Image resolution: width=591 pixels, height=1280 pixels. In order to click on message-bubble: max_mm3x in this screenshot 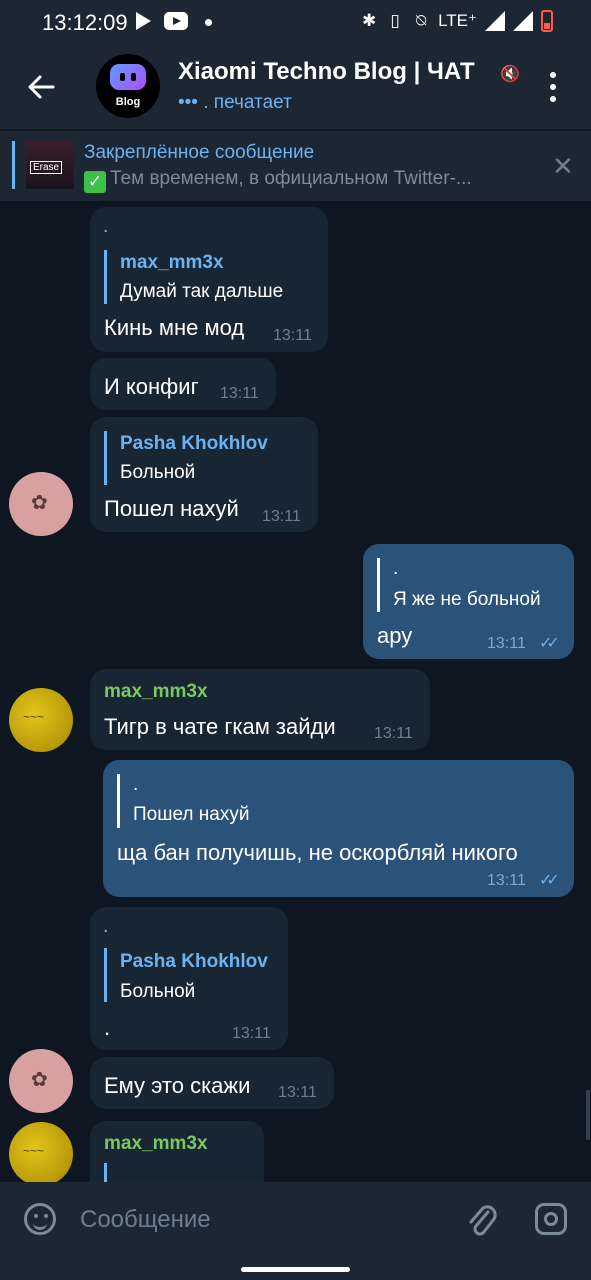, I will do `click(177, 1151)`.